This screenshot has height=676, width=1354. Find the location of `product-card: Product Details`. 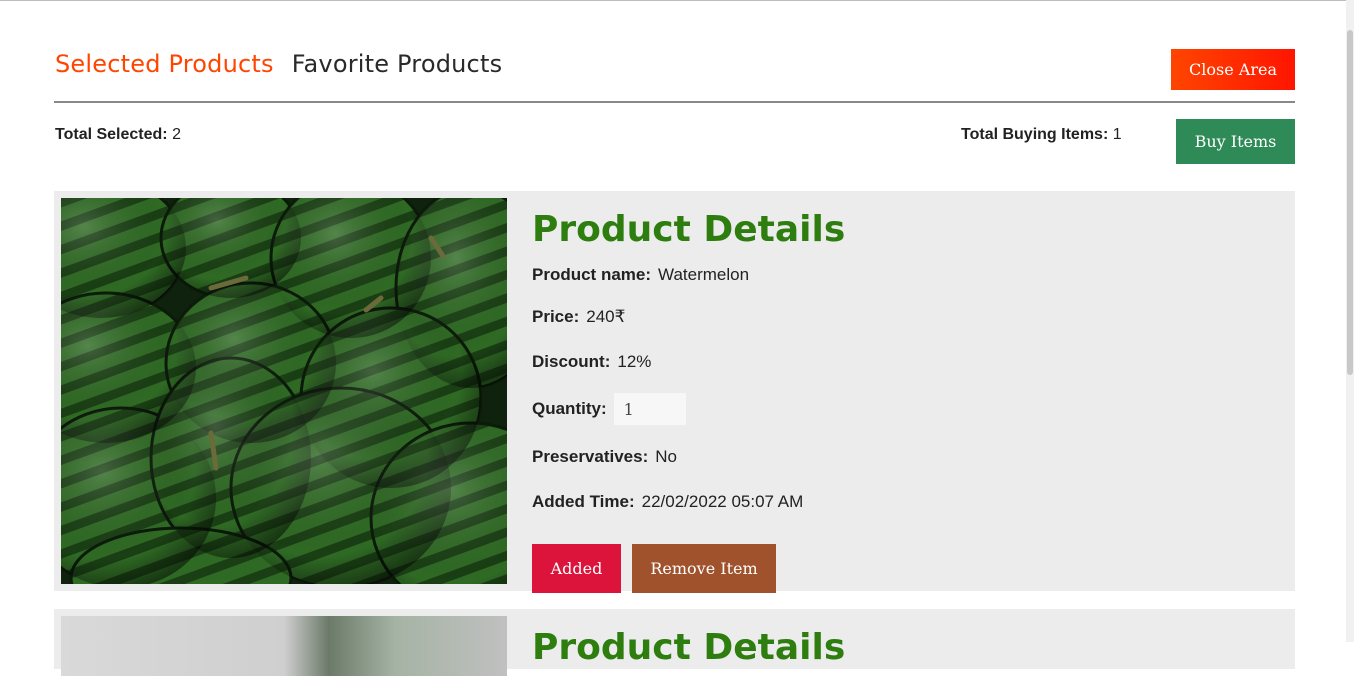

product-card: Product Details is located at coordinates (674, 642).